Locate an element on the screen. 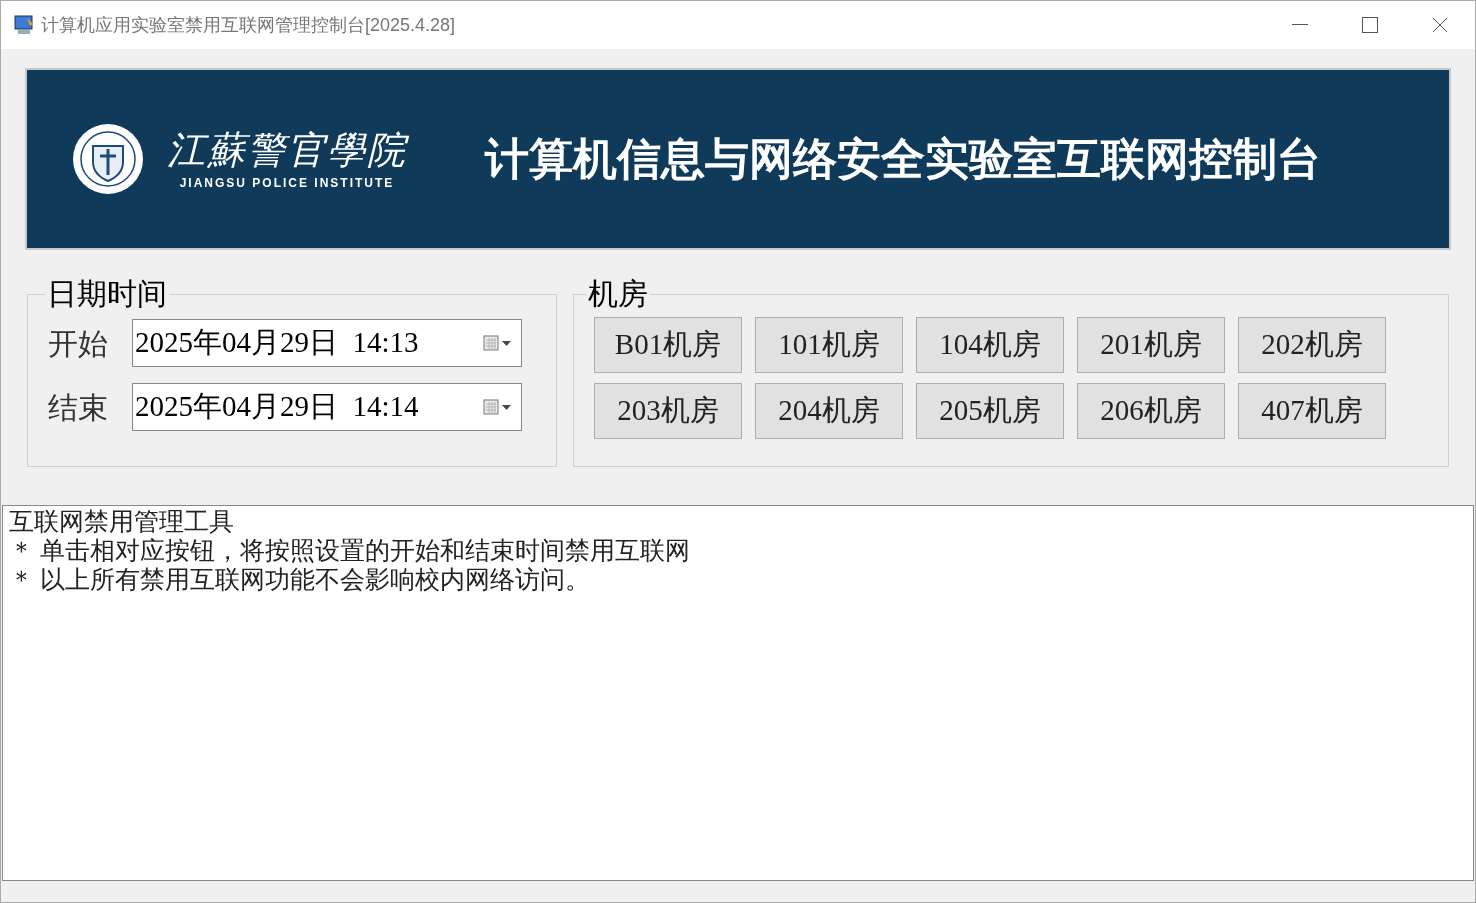 Image resolution: width=1476 pixels, height=903 pixels. rooms-group-title: 机房 is located at coordinates (618, 294).